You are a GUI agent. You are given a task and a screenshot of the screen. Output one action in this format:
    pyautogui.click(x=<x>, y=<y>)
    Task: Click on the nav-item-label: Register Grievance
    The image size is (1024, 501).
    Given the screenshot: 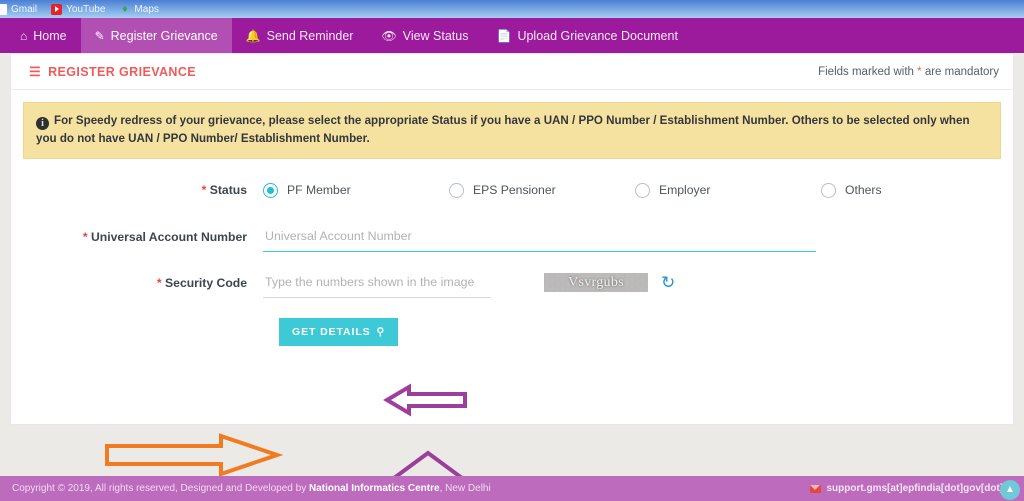 What is the action you would take?
    pyautogui.click(x=164, y=35)
    